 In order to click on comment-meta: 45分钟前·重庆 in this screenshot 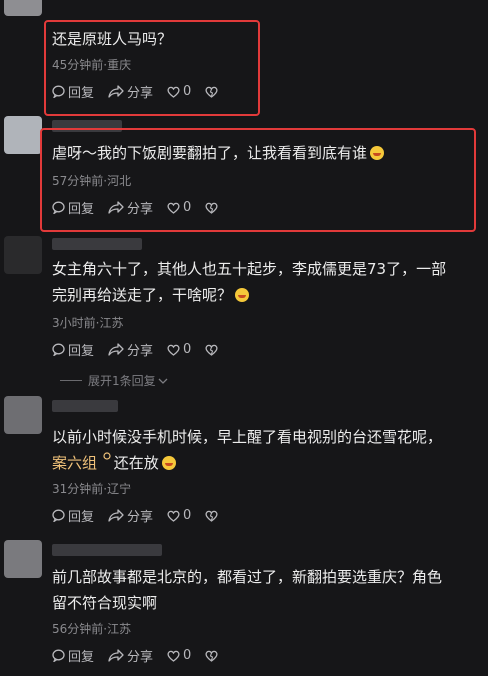, I will do `click(92, 65)`.